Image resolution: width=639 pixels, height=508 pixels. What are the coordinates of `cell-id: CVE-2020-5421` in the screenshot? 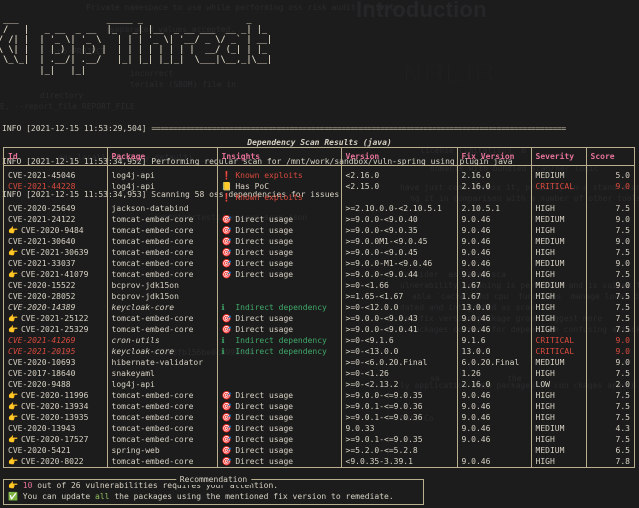 It's located at (56, 450).